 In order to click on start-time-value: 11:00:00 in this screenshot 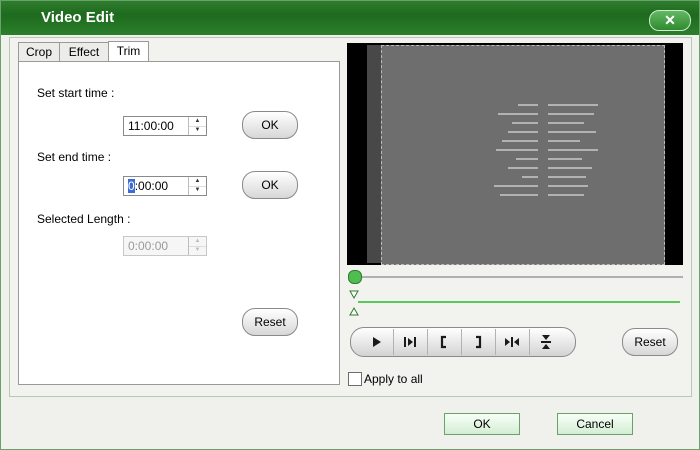, I will do `click(151, 126)`.